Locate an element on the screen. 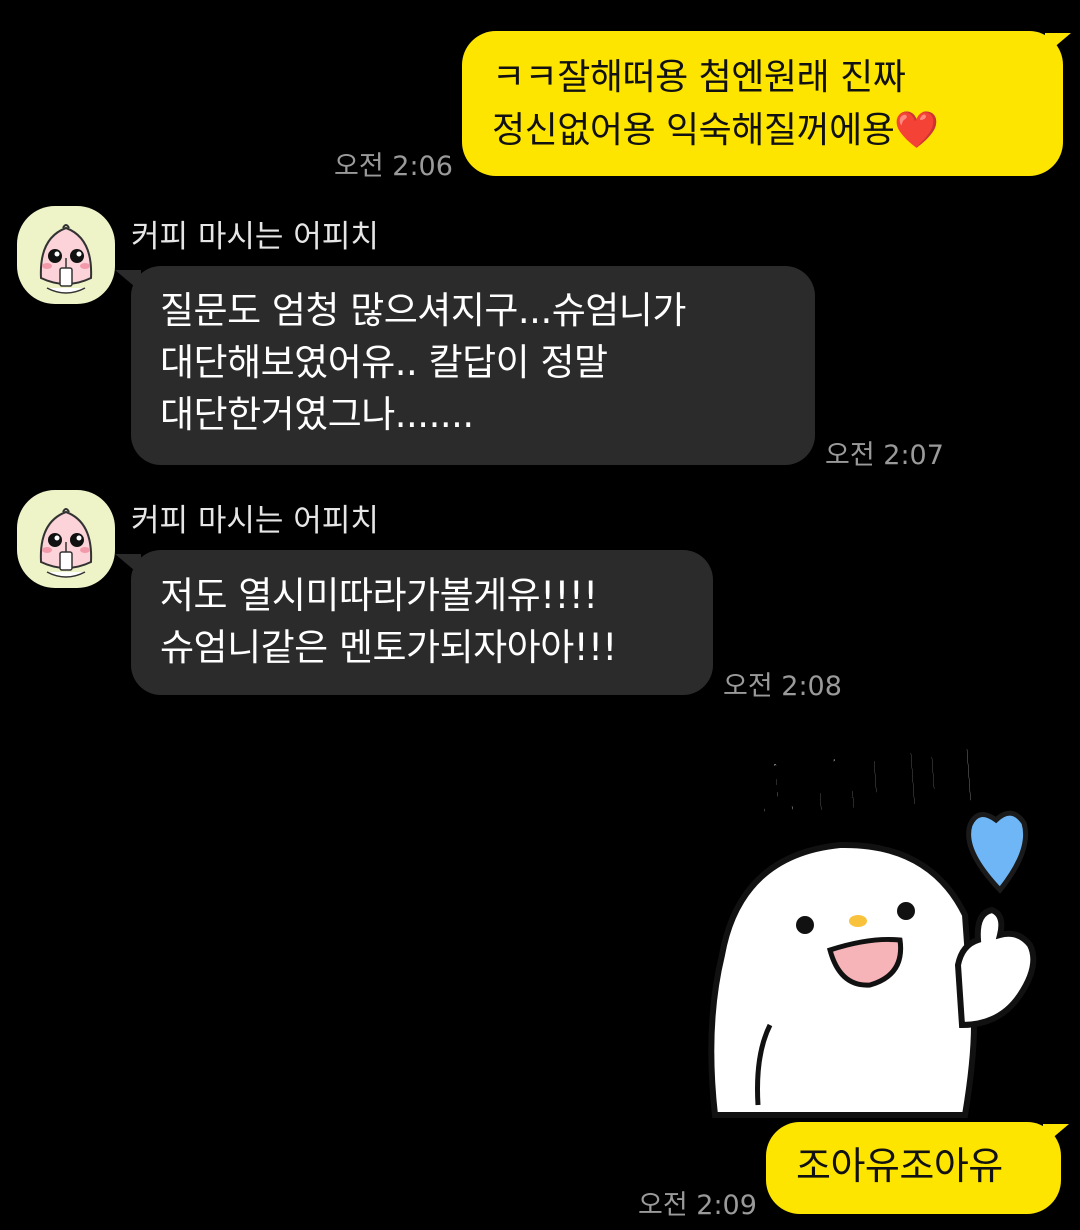 The height and width of the screenshot is (1230, 1080). sticker-caption: 좋습니다 is located at coordinates (867, 783).